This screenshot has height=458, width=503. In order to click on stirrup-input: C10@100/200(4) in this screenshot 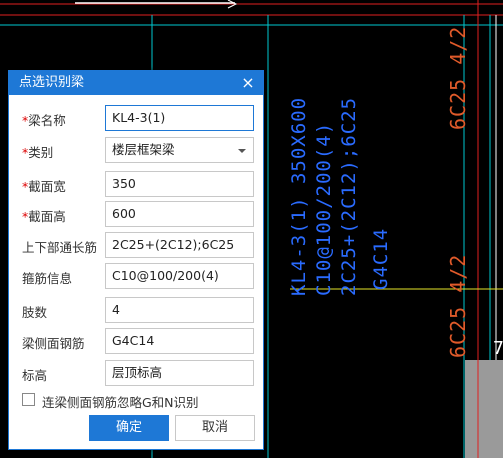, I will do `click(179, 276)`.